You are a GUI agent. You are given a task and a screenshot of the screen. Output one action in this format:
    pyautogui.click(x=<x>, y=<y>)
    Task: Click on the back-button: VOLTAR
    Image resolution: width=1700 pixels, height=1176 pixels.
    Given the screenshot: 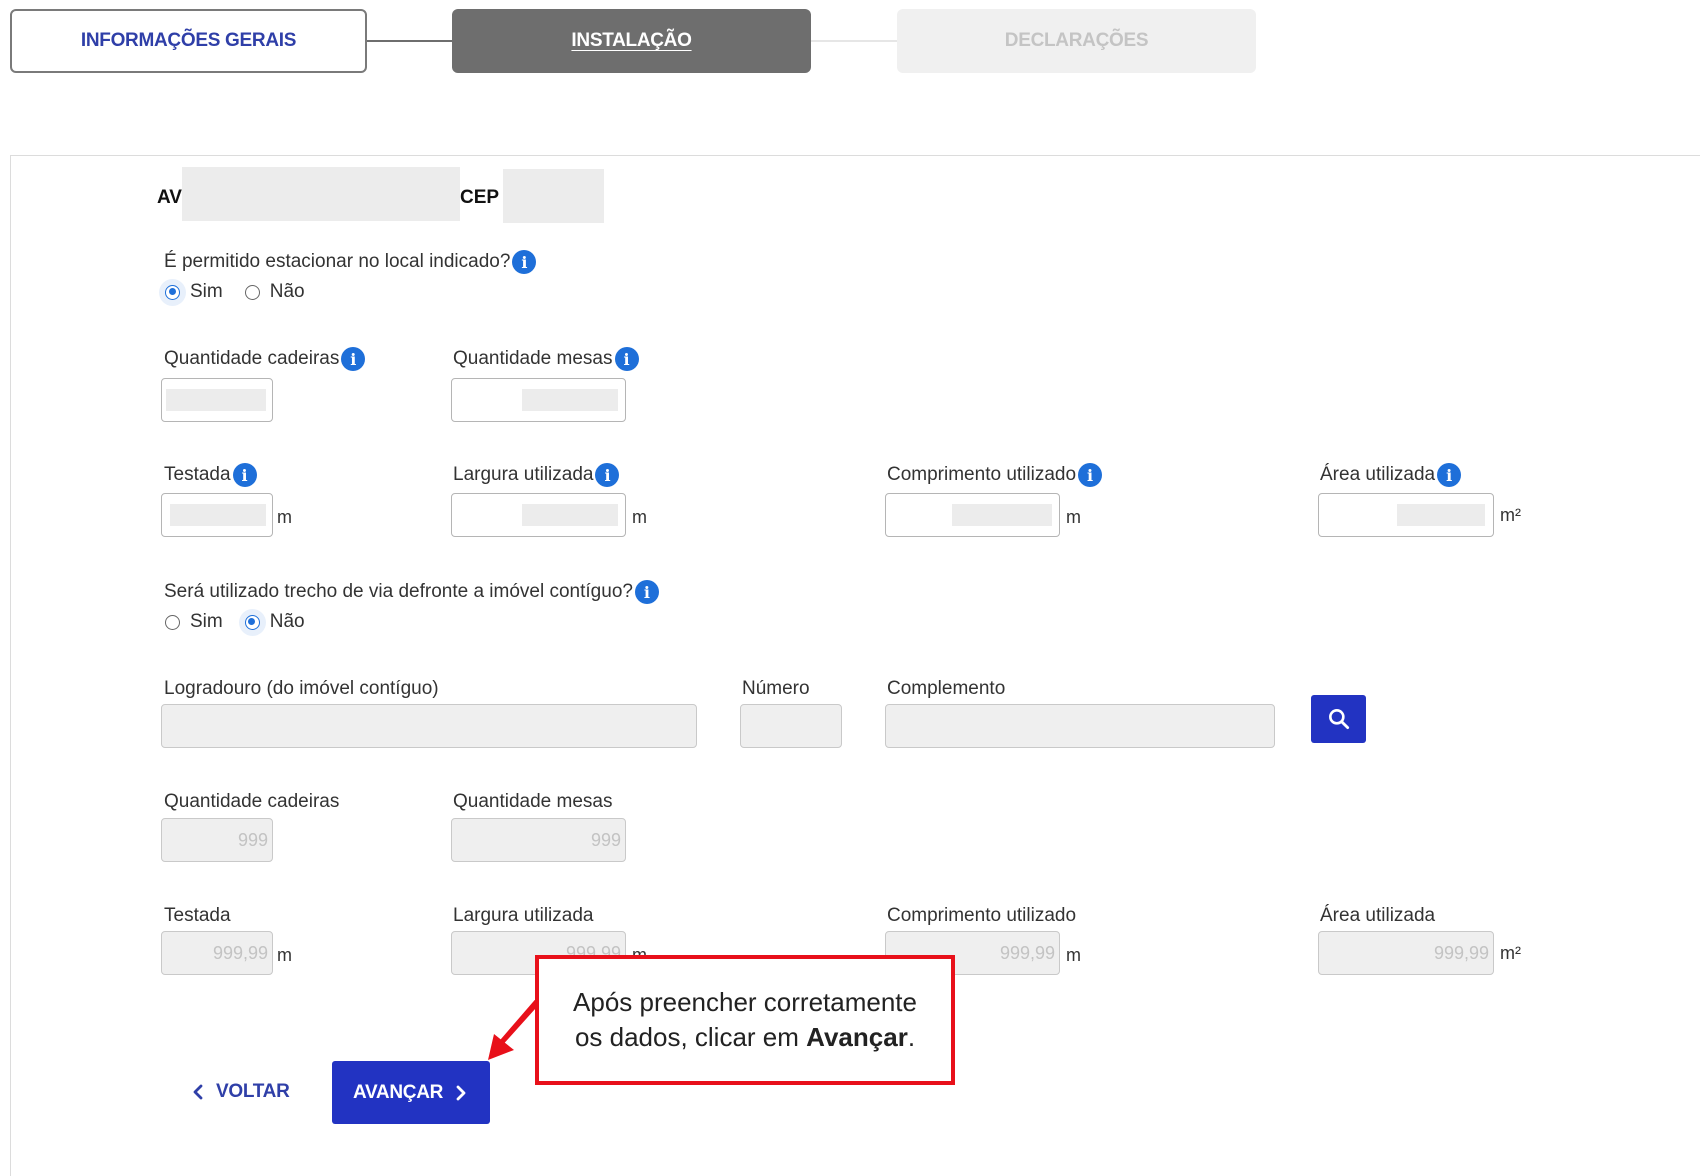 What is the action you would take?
    pyautogui.click(x=240, y=1092)
    